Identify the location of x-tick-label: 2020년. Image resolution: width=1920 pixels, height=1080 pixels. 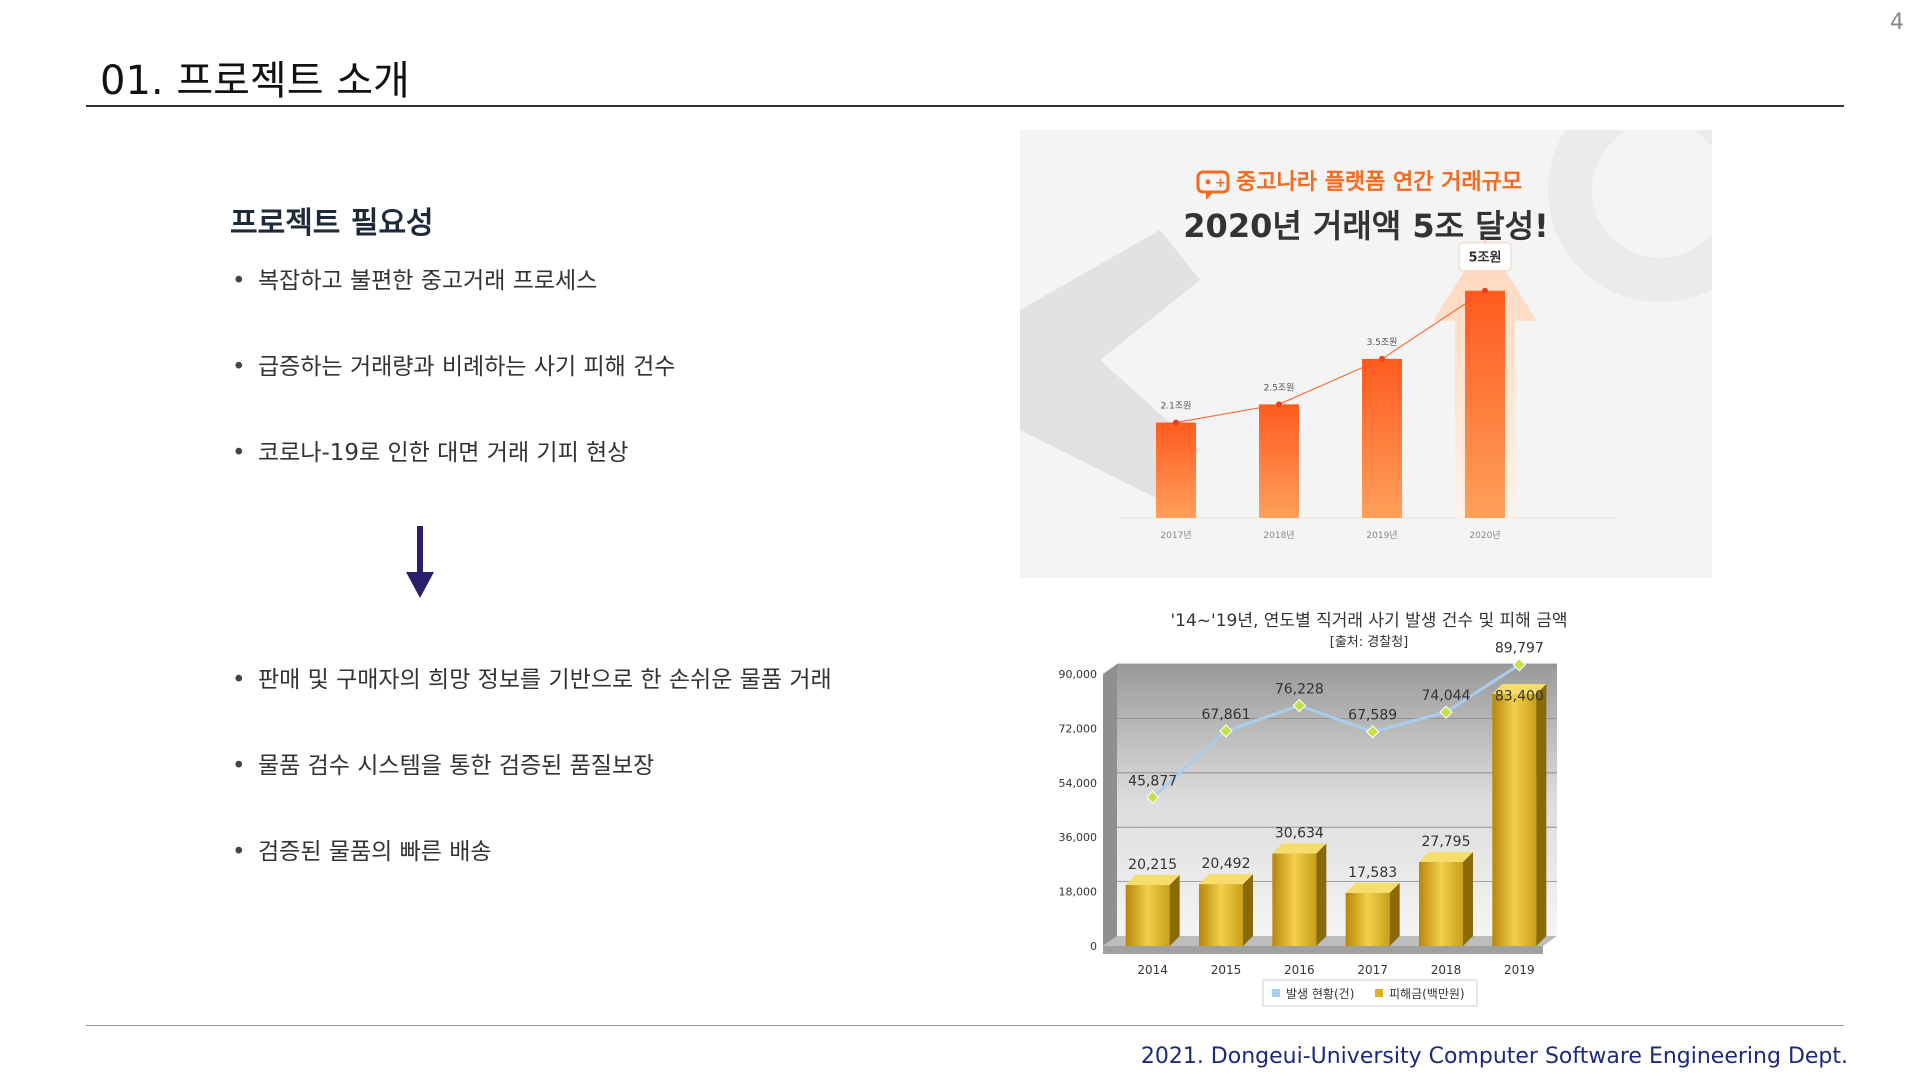
(1484, 535).